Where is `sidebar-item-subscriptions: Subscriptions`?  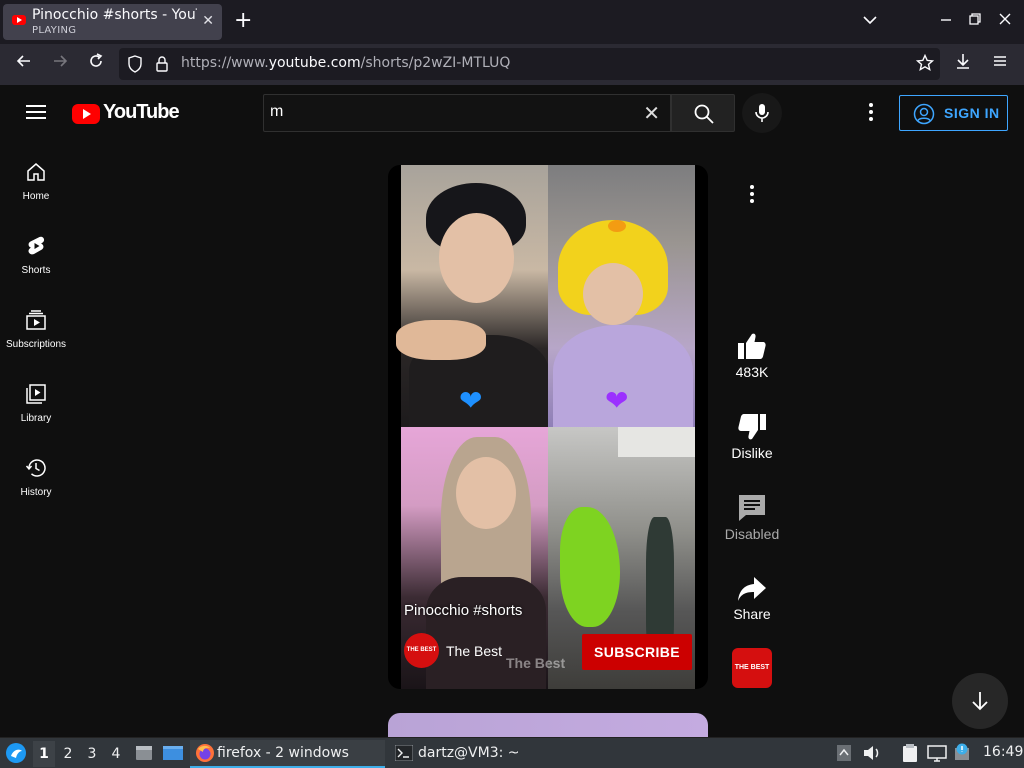 sidebar-item-subscriptions: Subscriptions is located at coordinates (36, 326).